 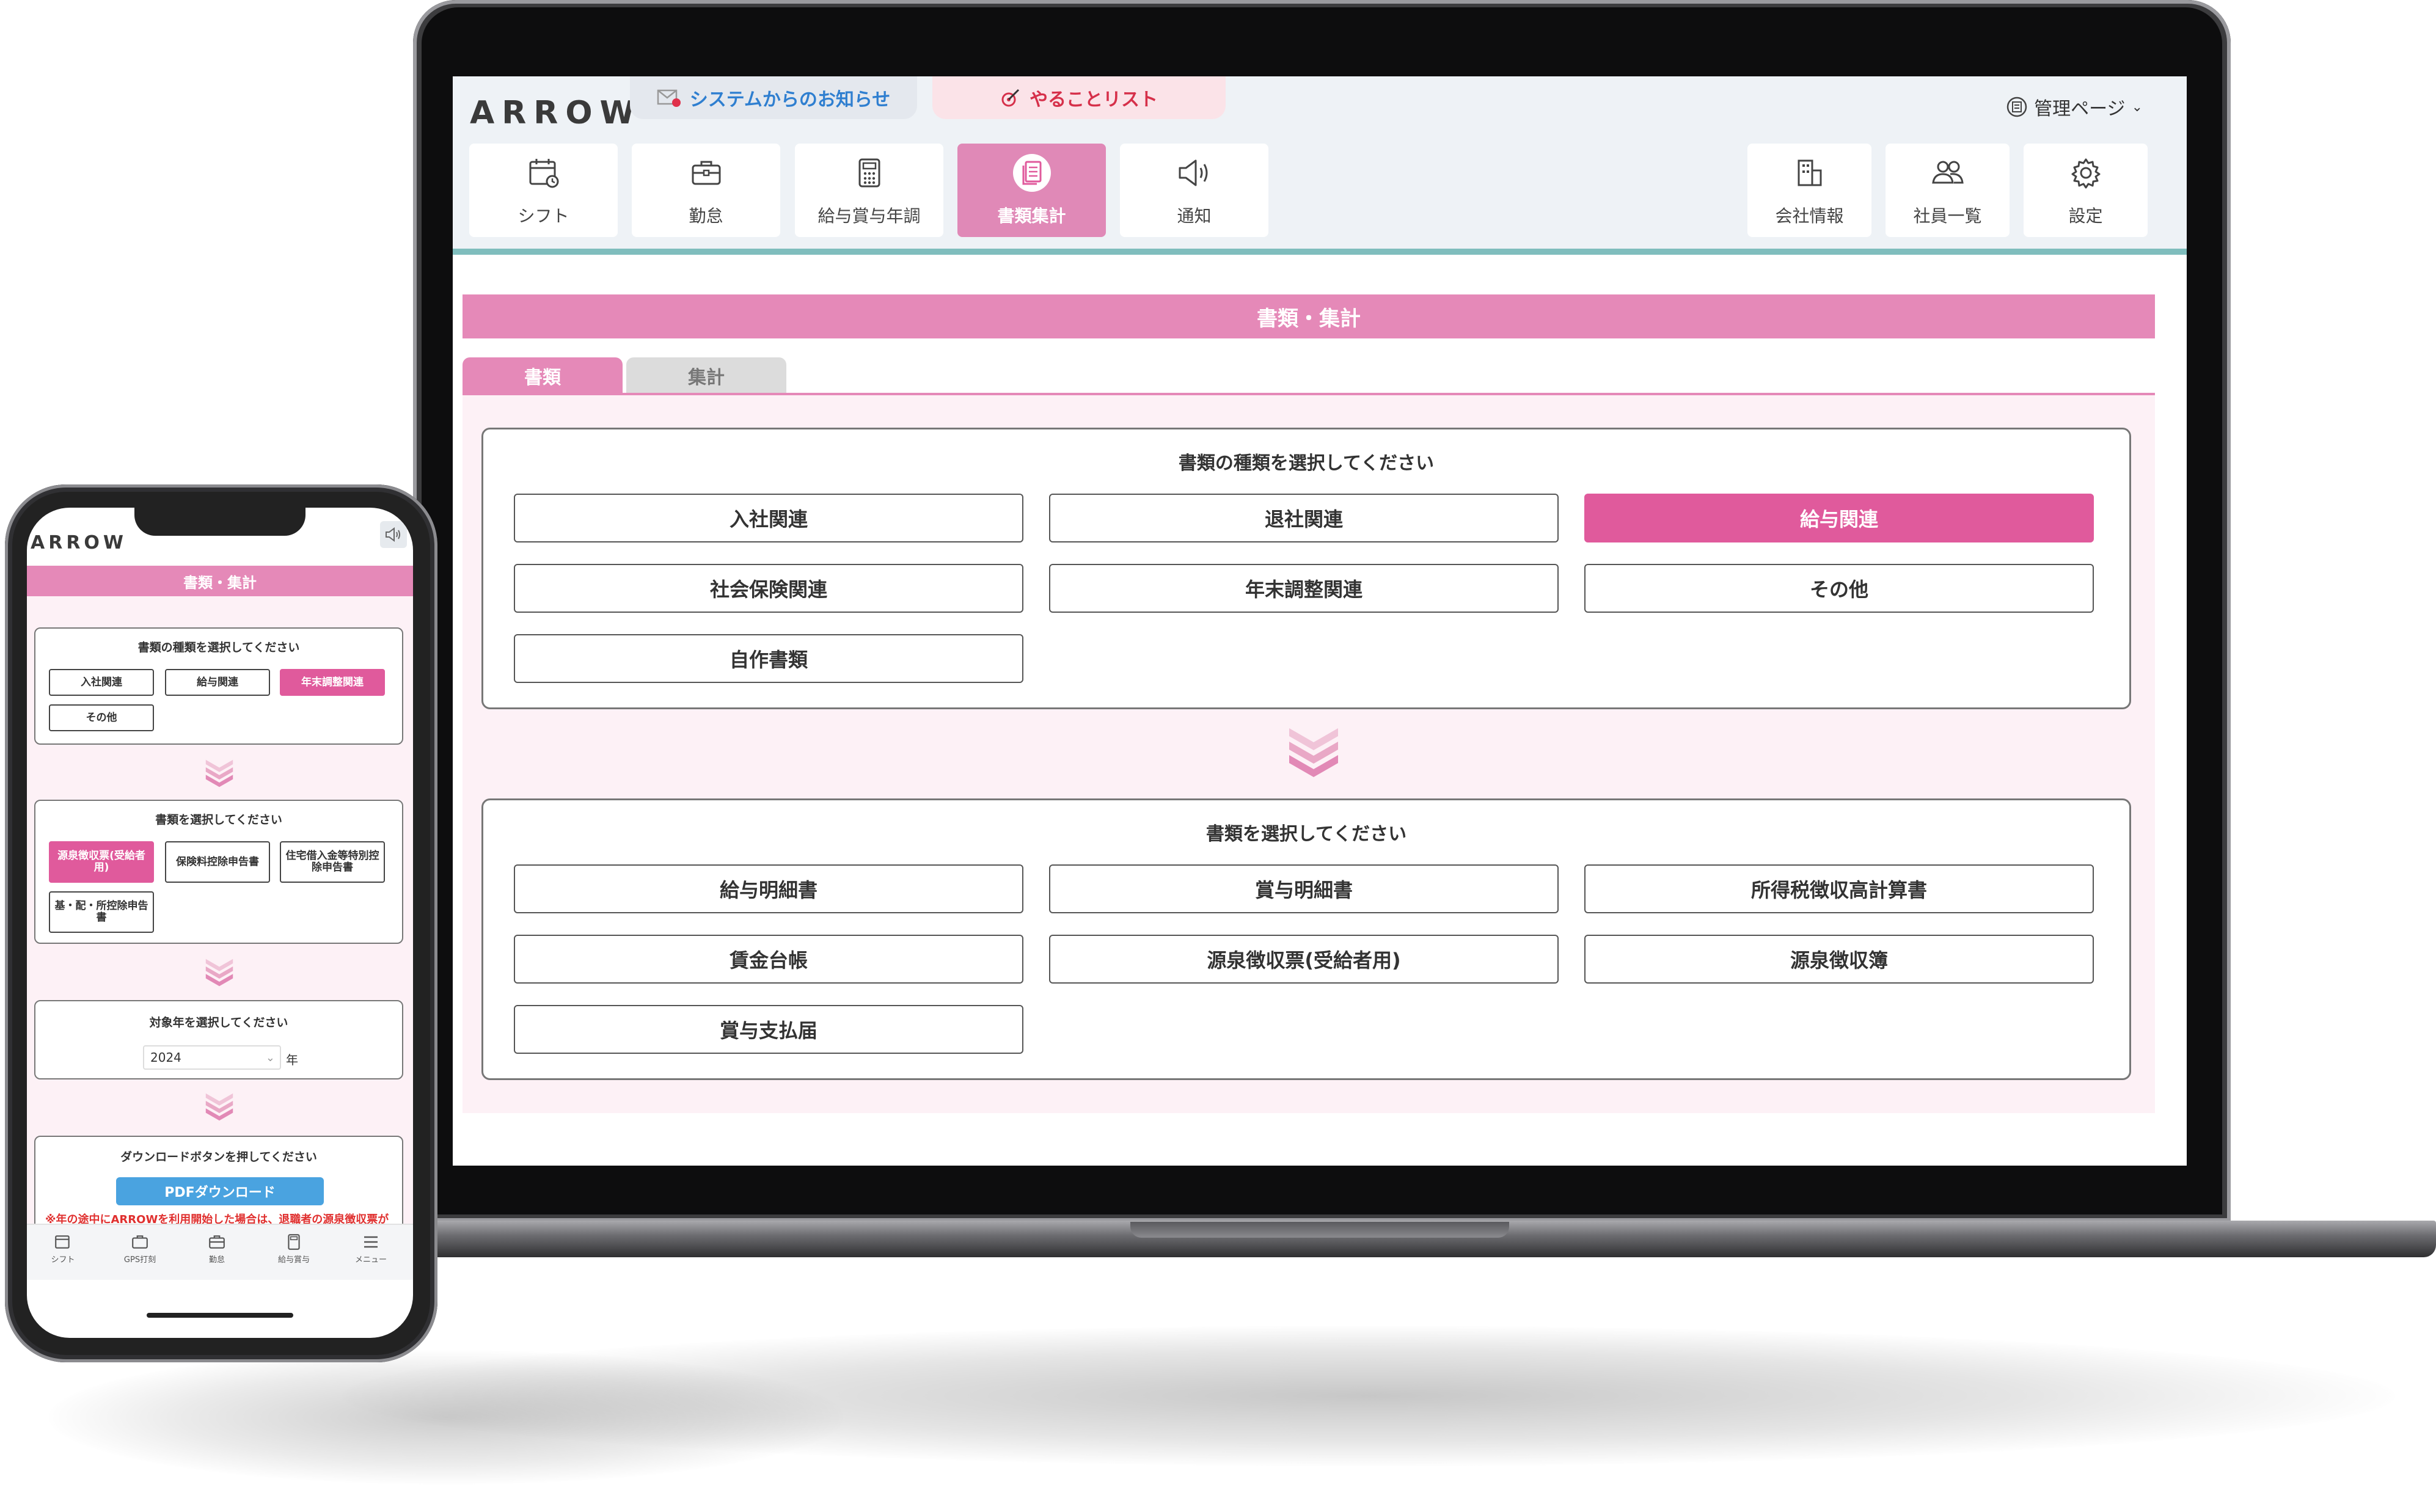 I want to click on nav-company-info-label: 会社情報, so click(x=1809, y=216).